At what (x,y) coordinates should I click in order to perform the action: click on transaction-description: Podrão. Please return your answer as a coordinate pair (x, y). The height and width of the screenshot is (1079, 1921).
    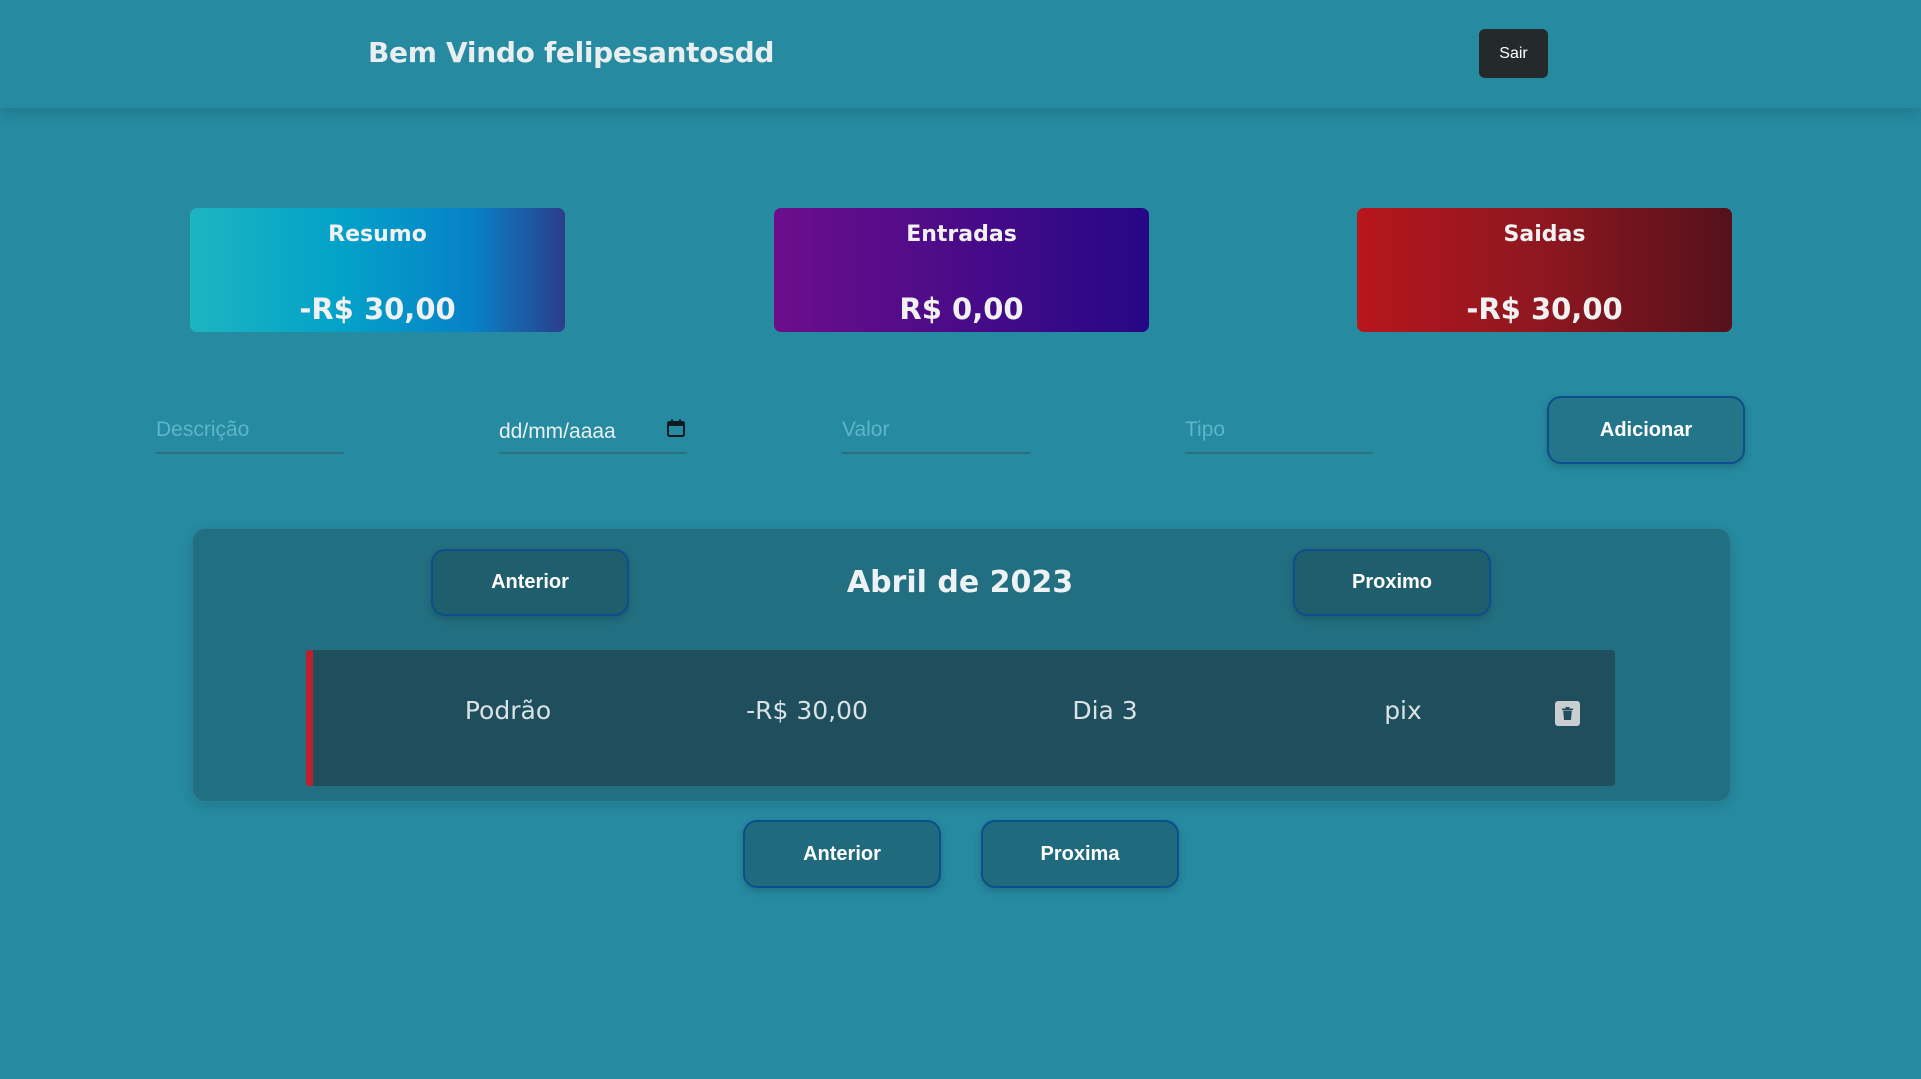
    Looking at the image, I should click on (508, 710).